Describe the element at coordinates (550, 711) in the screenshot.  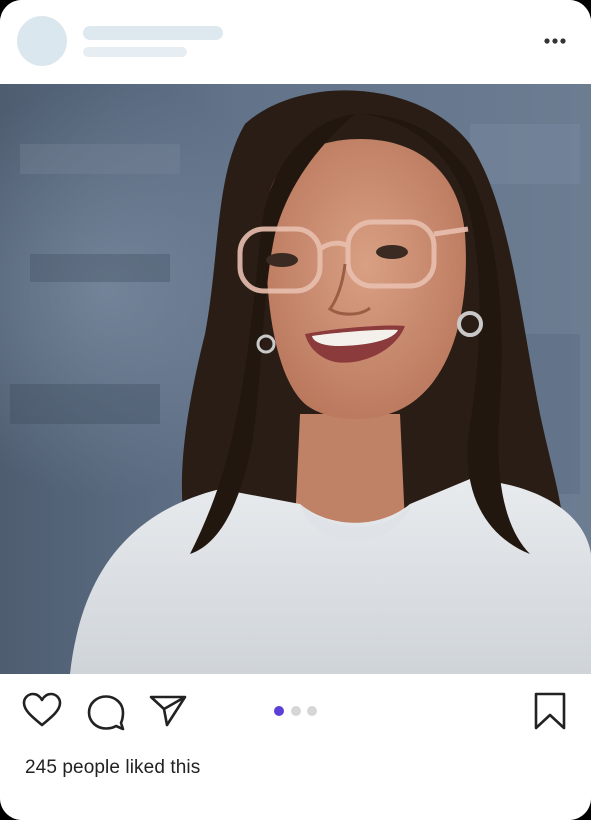
I see `bookmark-icon` at that location.